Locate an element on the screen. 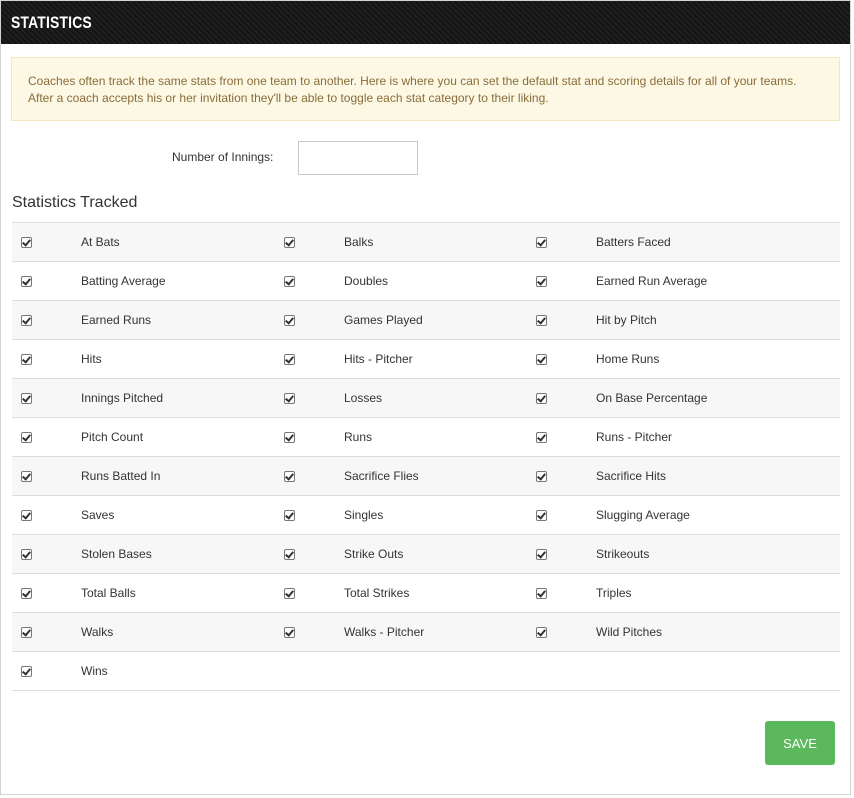 The height and width of the screenshot is (798, 854). table-row: At Bats Balks Batters Faced is located at coordinates (426, 242).